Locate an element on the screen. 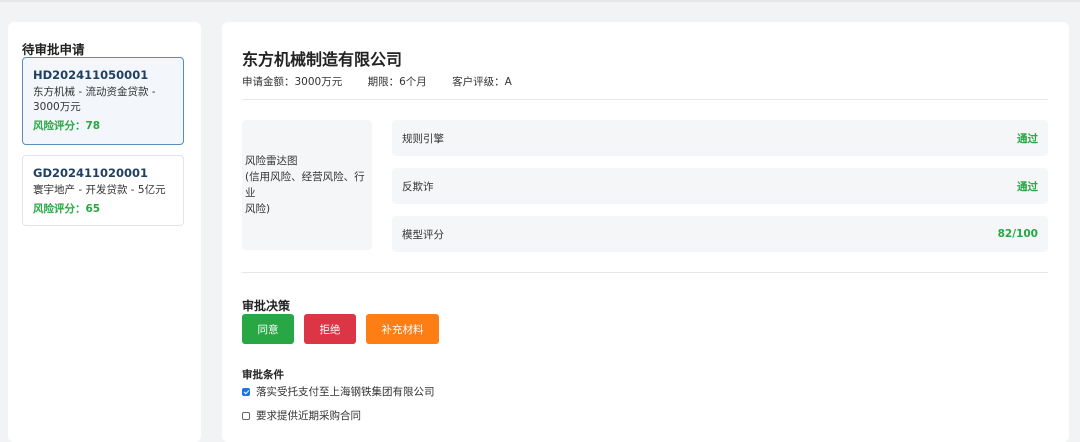 This screenshot has height=442, width=1080. supplement-materials-button: 补充材料 is located at coordinates (402, 329).